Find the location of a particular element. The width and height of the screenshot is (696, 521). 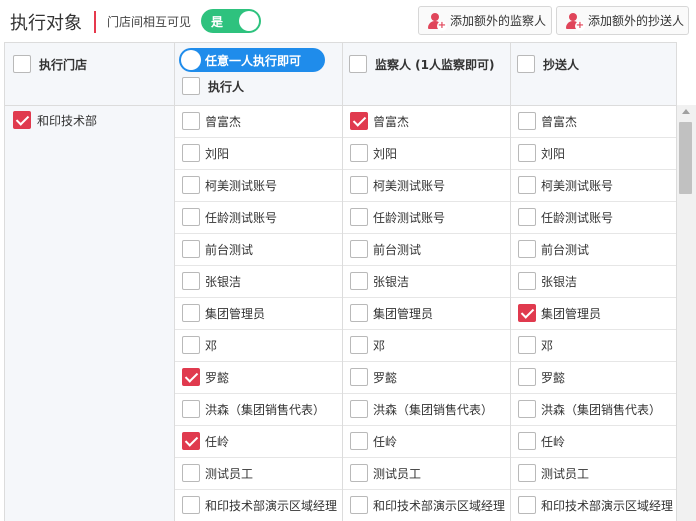

title-divider is located at coordinates (95, 22).